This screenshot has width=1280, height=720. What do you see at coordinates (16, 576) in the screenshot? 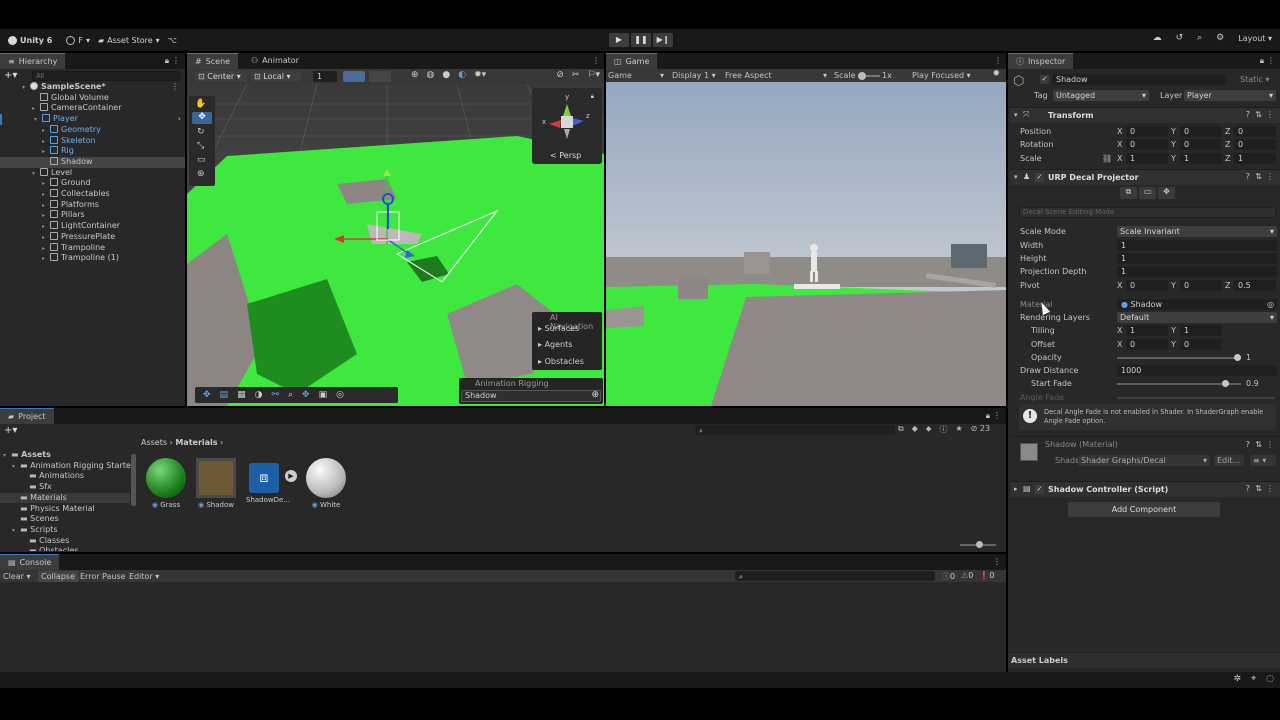
I see `clear-button: Clear ▾` at bounding box center [16, 576].